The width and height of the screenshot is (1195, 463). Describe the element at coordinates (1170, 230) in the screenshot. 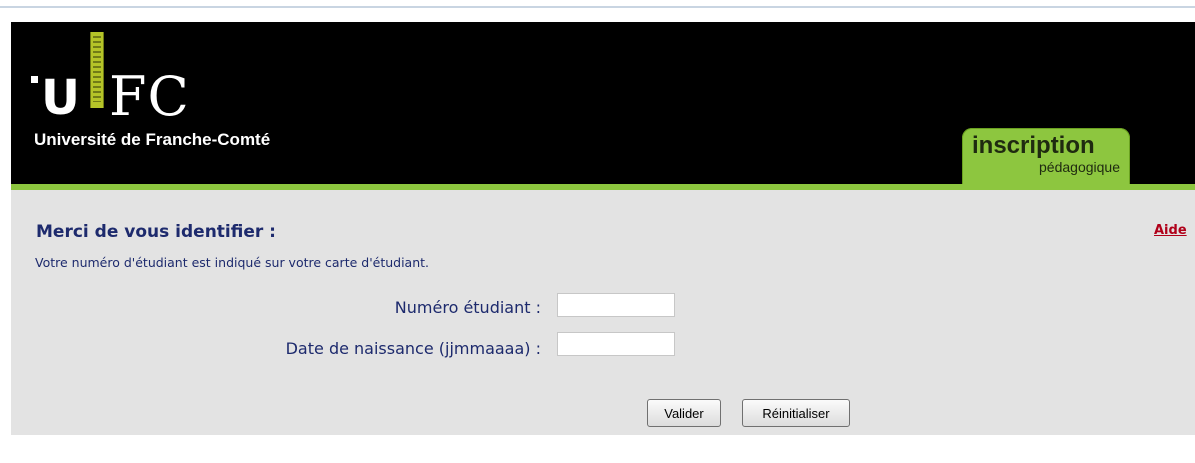

I see `help-link: Aide` at that location.